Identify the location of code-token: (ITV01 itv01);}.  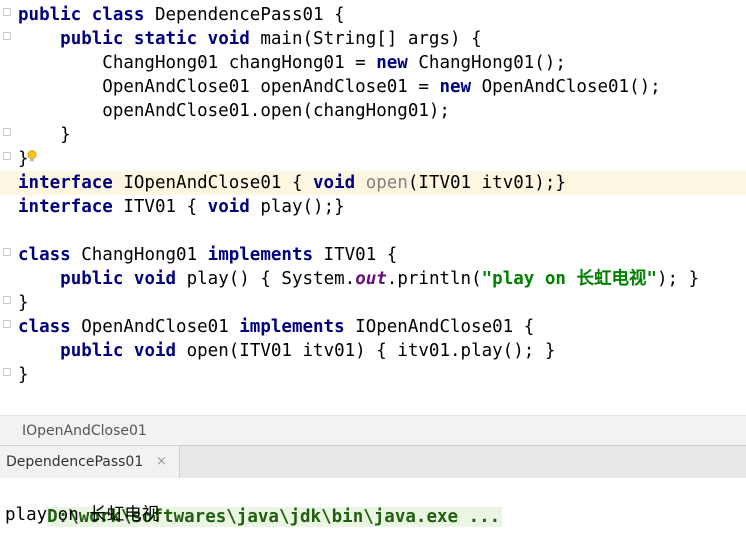
(486, 183).